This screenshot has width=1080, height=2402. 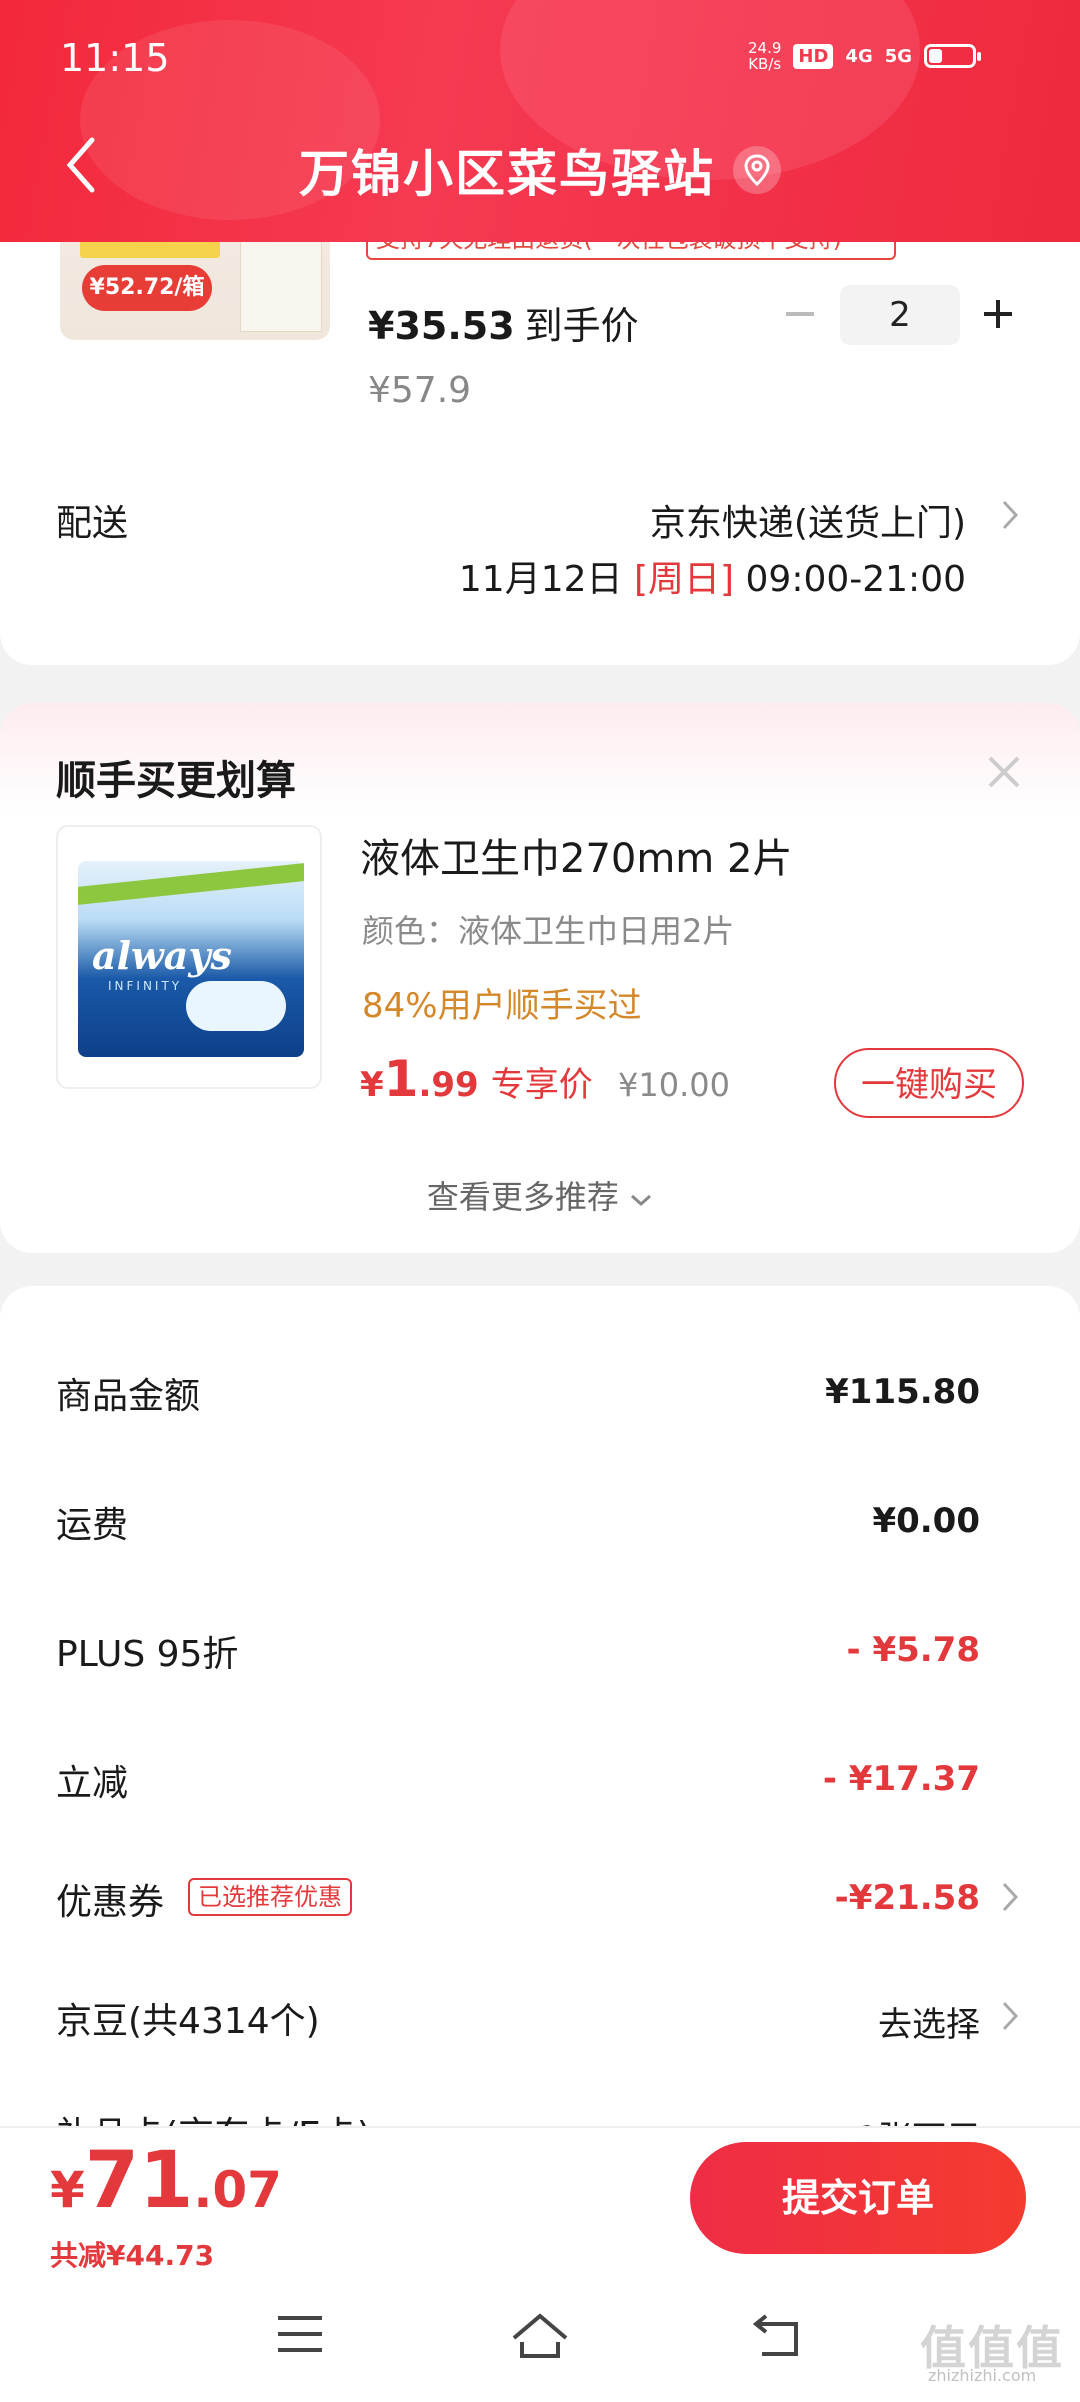 I want to click on summary-row-label: 商品金额, so click(x=128, y=1396).